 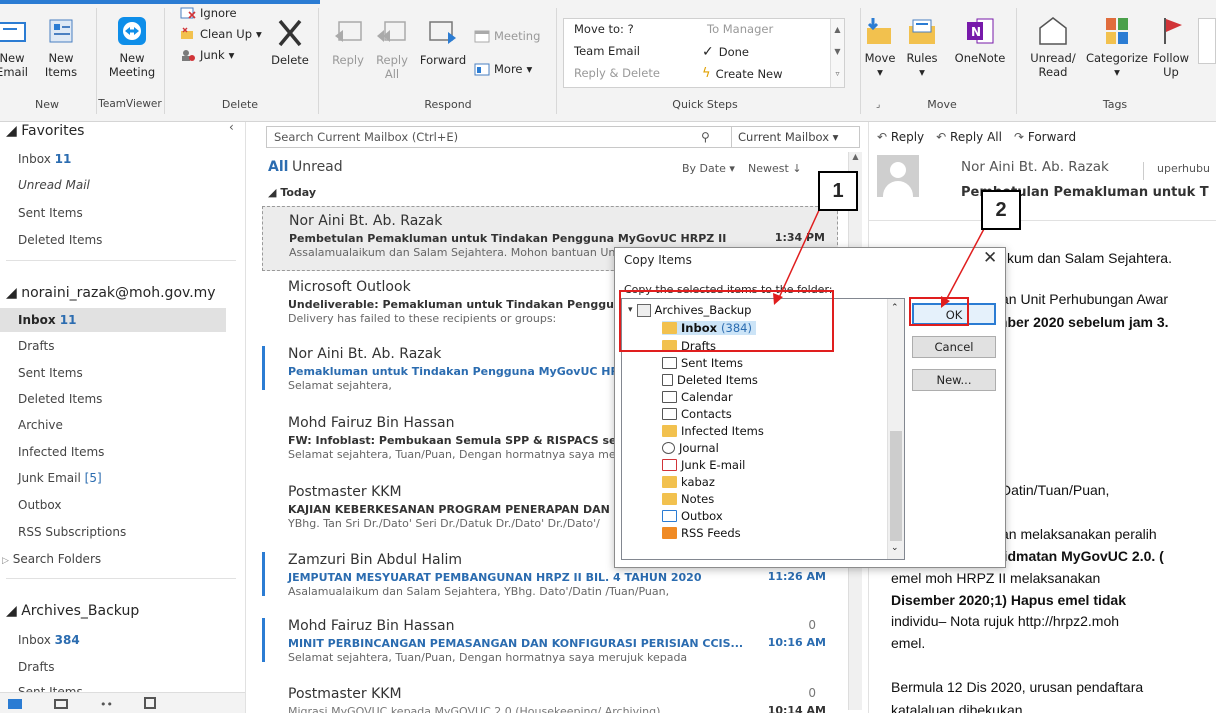 What do you see at coordinates (945, 302) in the screenshot?
I see `arrow-2-head` at bounding box center [945, 302].